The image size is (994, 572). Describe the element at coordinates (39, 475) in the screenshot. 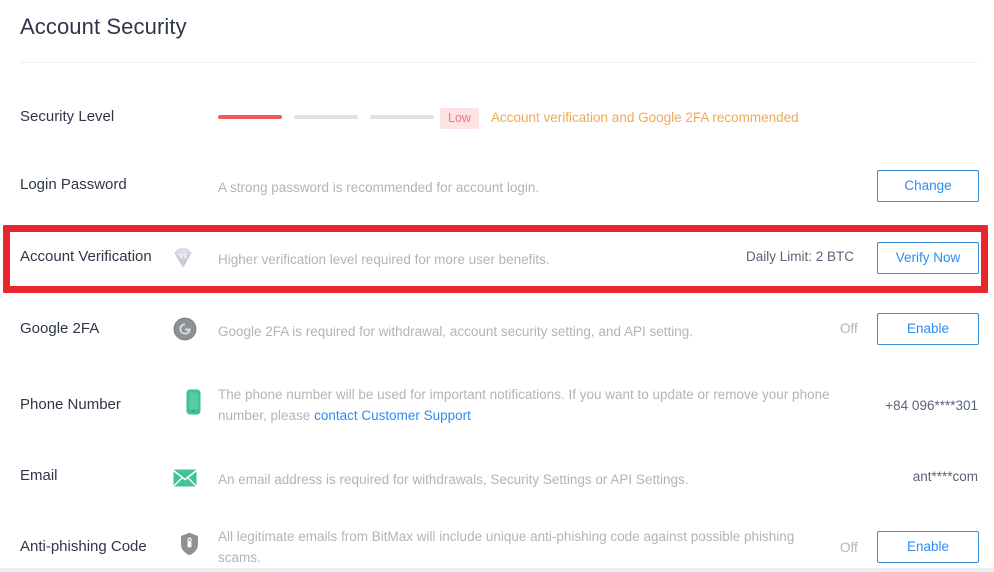

I see `row-label-email: Email` at that location.